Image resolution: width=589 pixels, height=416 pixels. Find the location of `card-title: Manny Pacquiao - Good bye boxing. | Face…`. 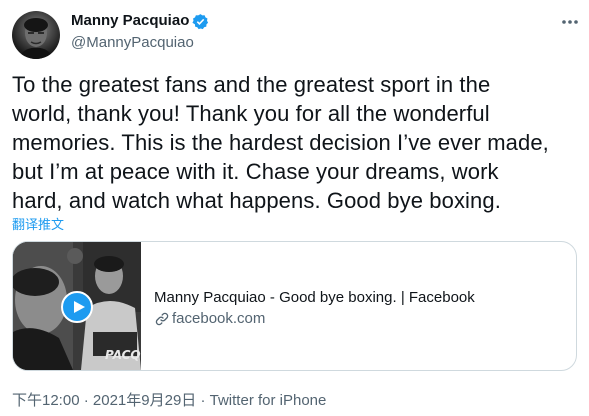

card-title: Manny Pacquiao - Good bye boxing. | Face… is located at coordinates (314, 297).